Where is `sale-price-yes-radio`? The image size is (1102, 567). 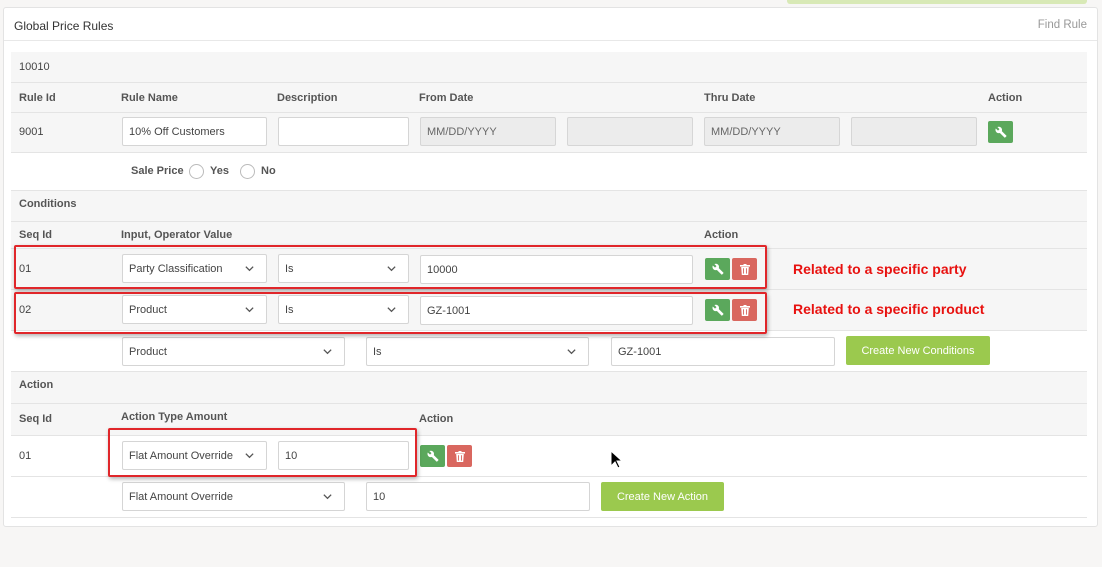
sale-price-yes-radio is located at coordinates (196, 171).